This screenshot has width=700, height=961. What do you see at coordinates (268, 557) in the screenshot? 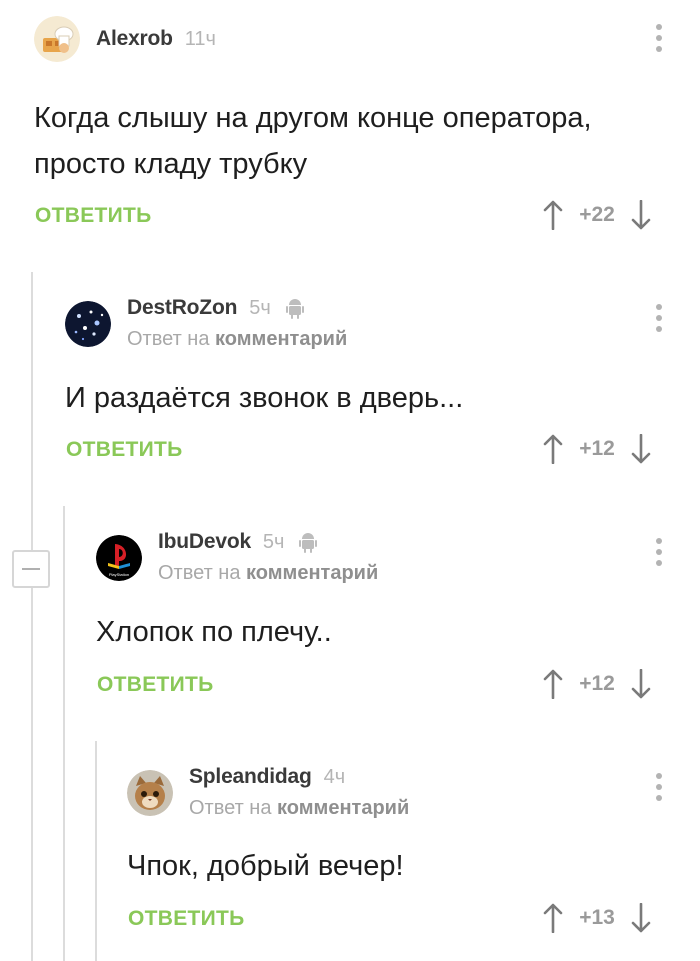
I see `comment-meta: IbuDevok 5ч Ответ на комментарий` at bounding box center [268, 557].